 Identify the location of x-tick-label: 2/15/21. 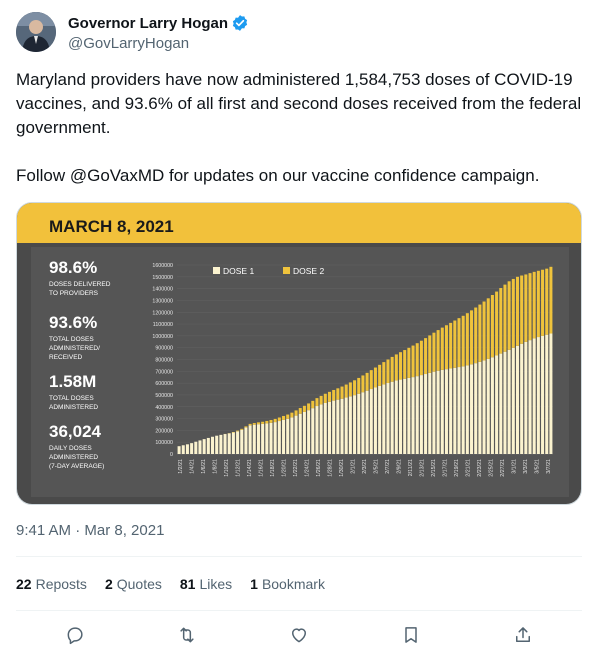
(434, 468).